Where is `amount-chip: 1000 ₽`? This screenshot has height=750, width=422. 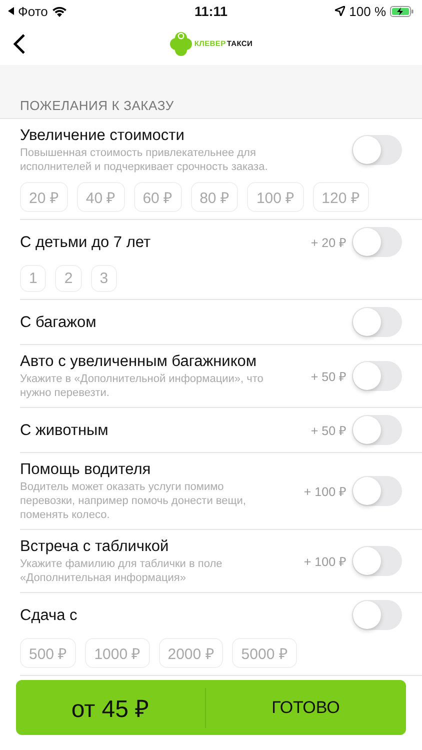 amount-chip: 1000 ₽ is located at coordinates (117, 653).